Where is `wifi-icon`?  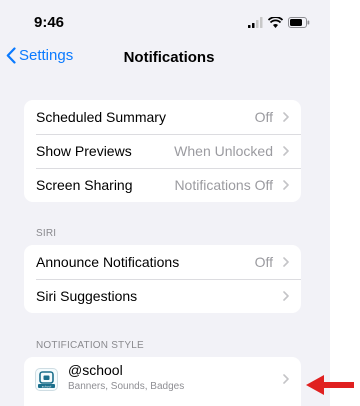 wifi-icon is located at coordinates (275, 22).